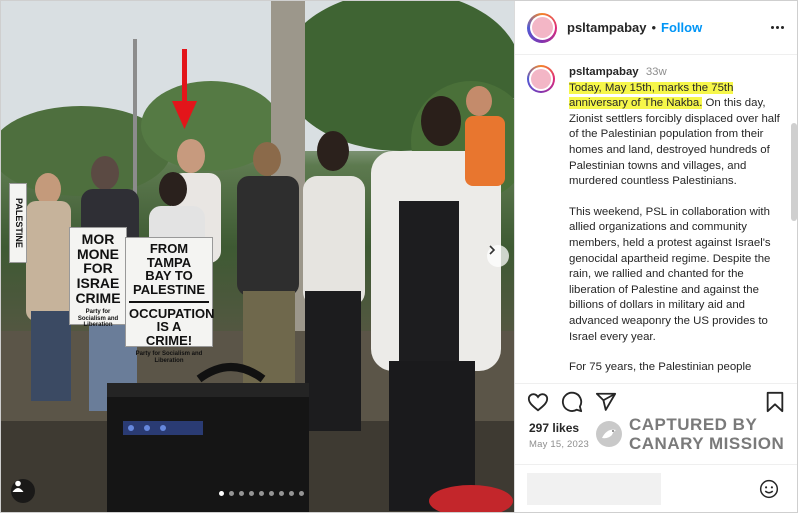  I want to click on caption-scrollbar, so click(794, 172).